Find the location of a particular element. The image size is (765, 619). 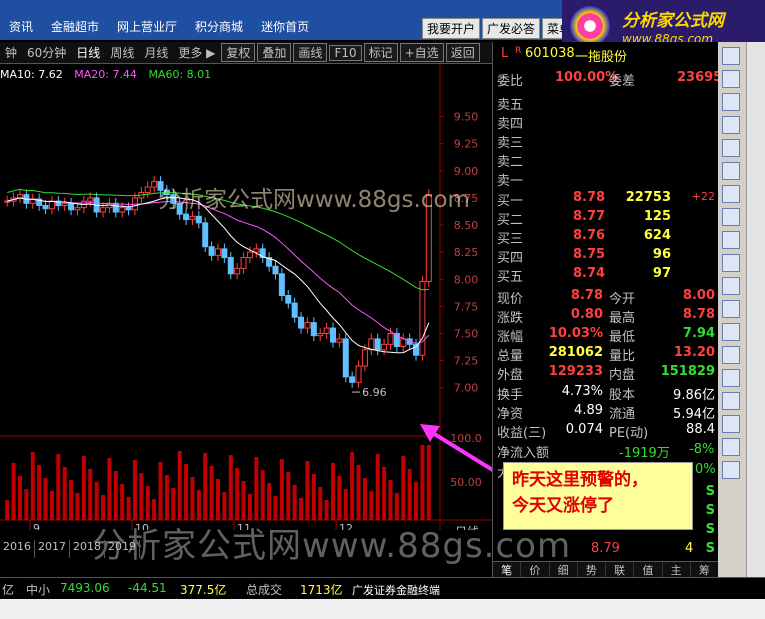

arrow-up-icon is located at coordinates (731, 56).